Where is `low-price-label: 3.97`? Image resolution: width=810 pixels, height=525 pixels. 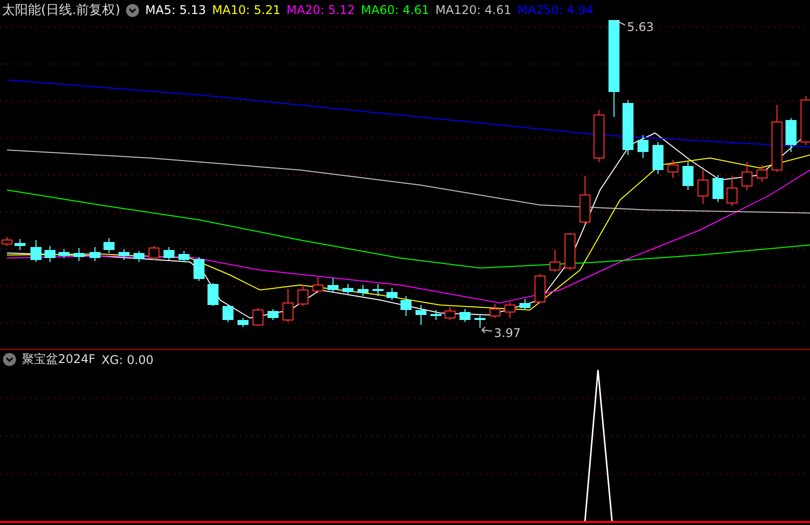 low-price-label: 3.97 is located at coordinates (507, 333).